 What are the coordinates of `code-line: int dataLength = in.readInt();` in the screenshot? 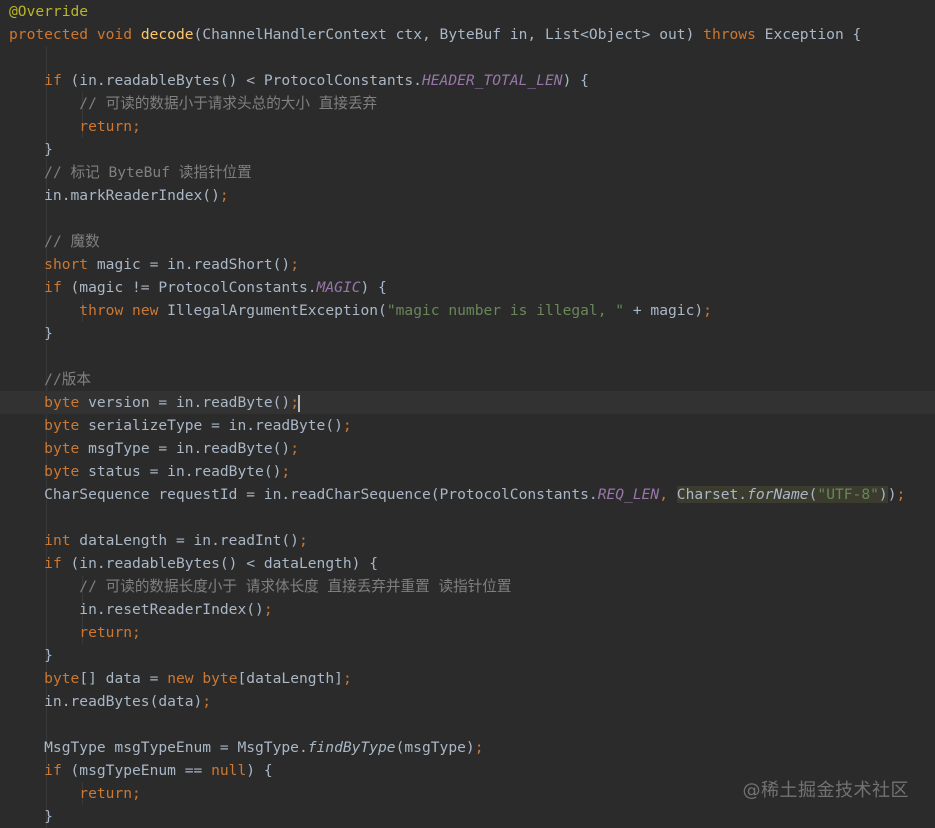 It's located at (467, 540).